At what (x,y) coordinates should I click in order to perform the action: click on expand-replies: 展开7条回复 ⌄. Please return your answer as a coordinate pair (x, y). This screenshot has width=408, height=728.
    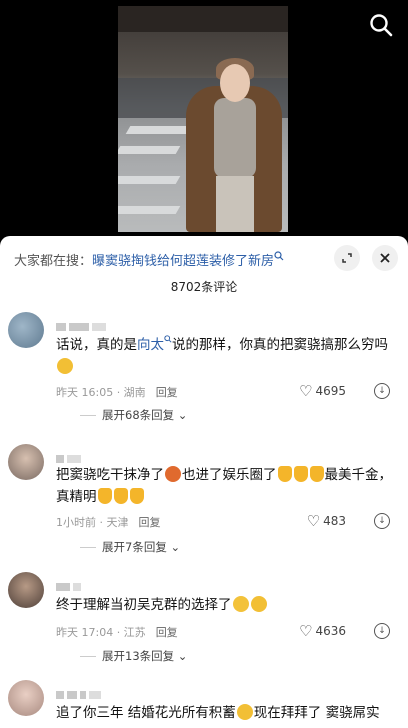
    Looking at the image, I should click on (130, 547).